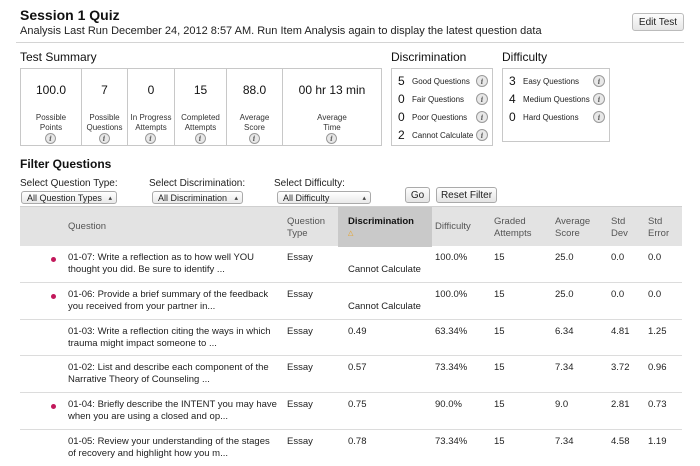  Describe the element at coordinates (69, 197) in the screenshot. I see `question-type-select: All Question Types ▴` at that location.